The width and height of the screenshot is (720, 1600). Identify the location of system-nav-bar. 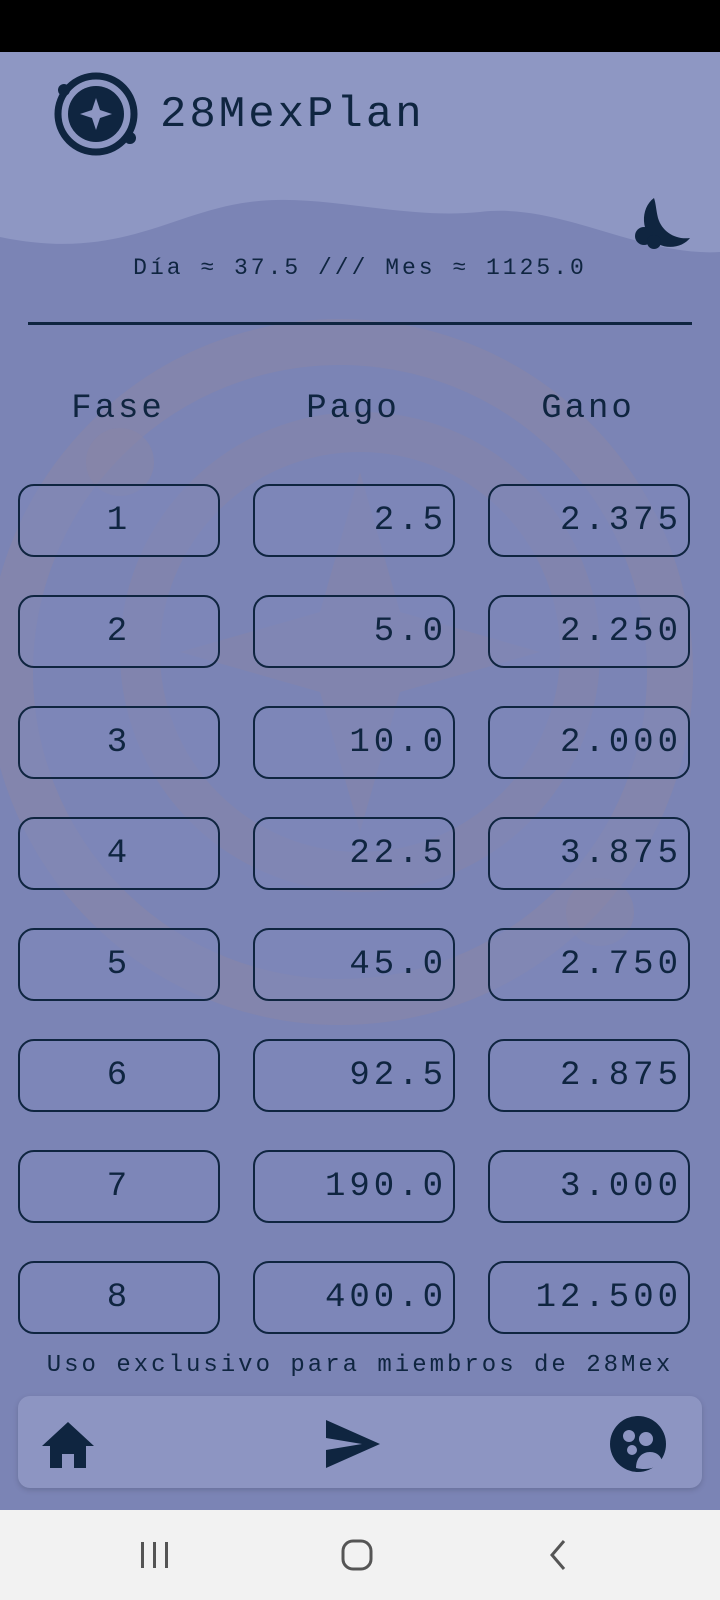
(360, 1555).